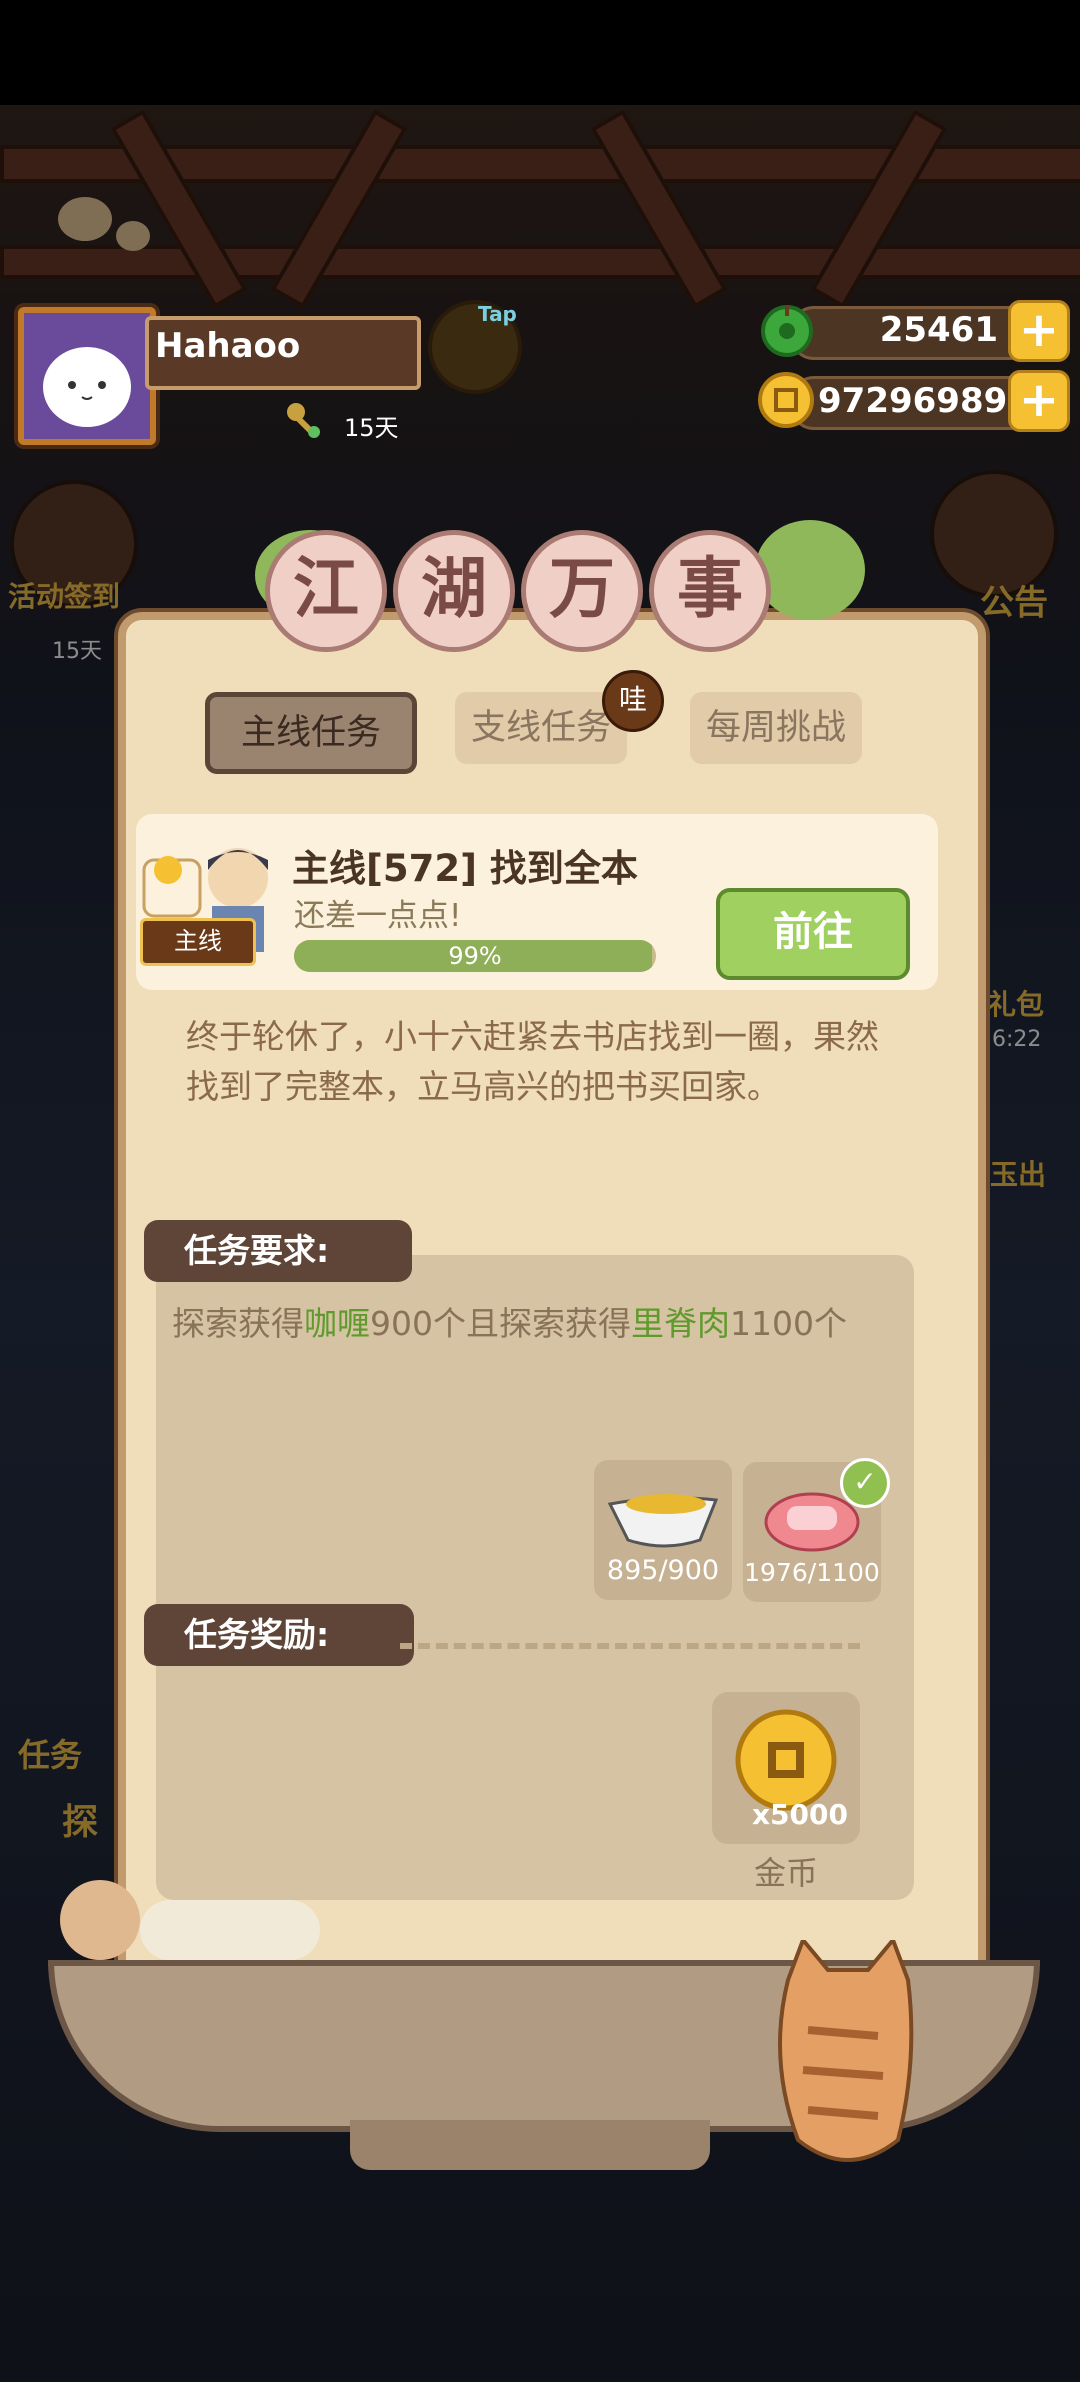 This screenshot has width=1080, height=2382. I want to click on vegetable-decoration, so click(810, 570).